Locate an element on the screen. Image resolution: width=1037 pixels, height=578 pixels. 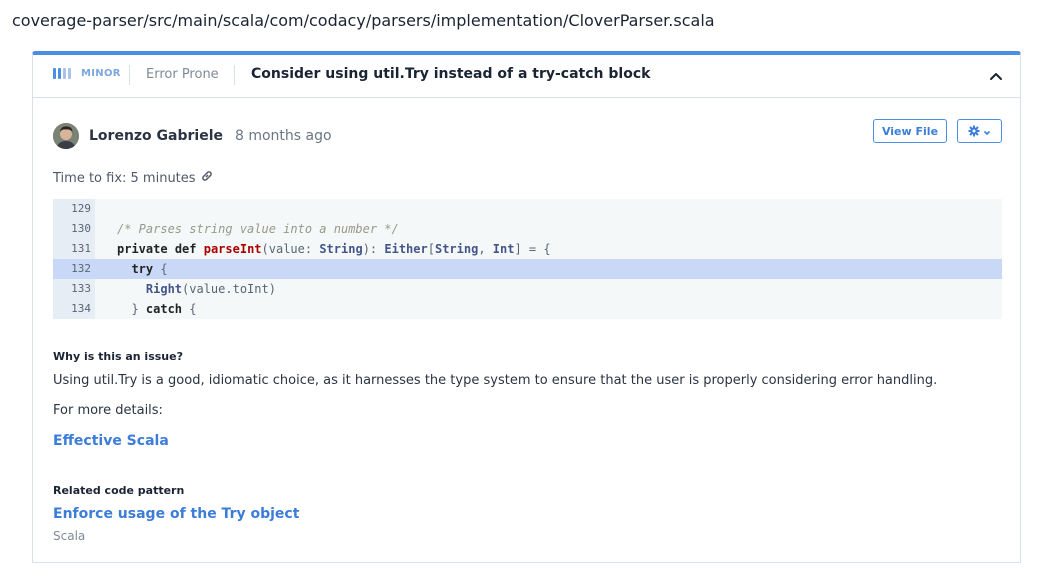
related-heading: Related code pattern is located at coordinates (119, 490).